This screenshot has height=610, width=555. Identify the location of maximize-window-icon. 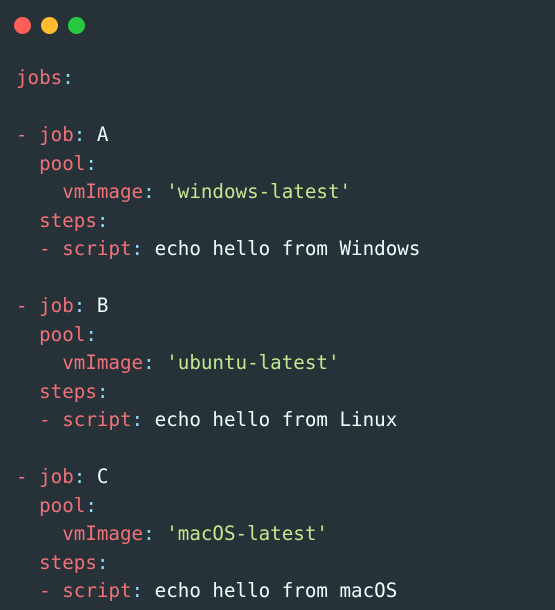
(76, 25).